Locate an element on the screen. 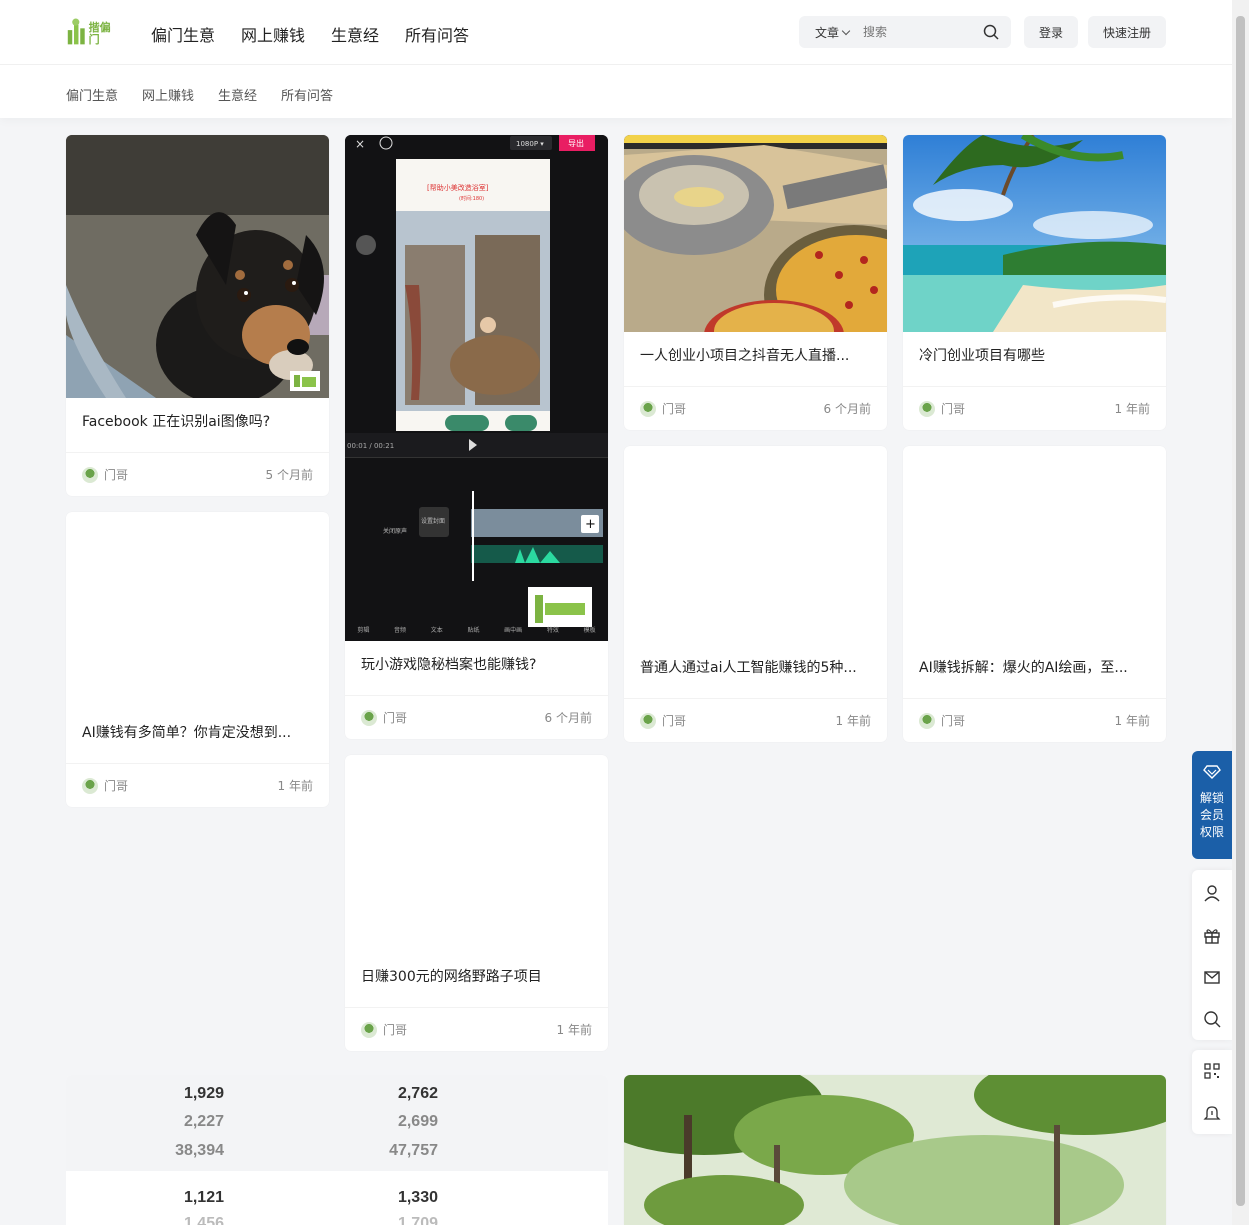 The width and height of the screenshot is (1249, 1225). food-photo is located at coordinates (755, 233).